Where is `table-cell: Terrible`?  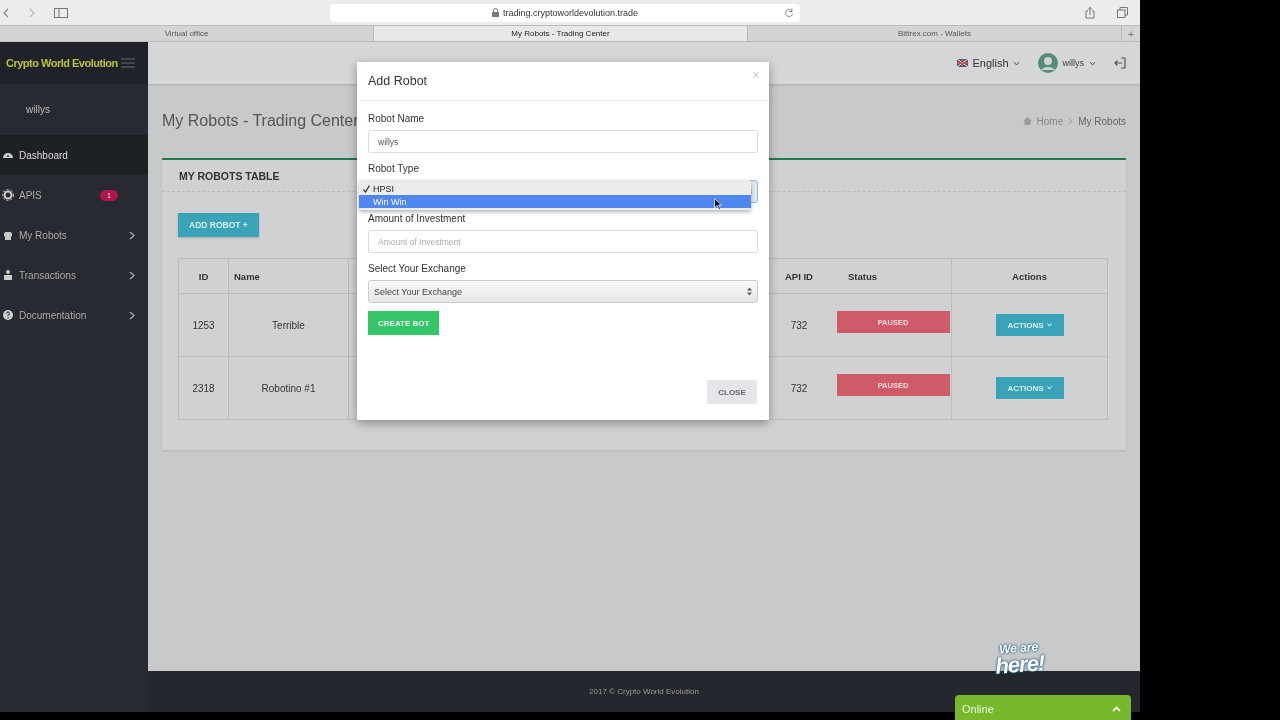 table-cell: Terrible is located at coordinates (289, 325).